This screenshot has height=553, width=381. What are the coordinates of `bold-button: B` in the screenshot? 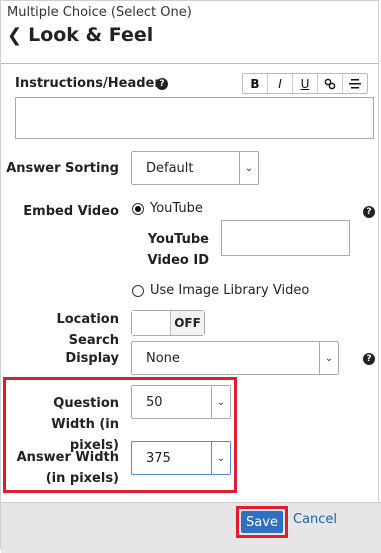 It's located at (255, 83).